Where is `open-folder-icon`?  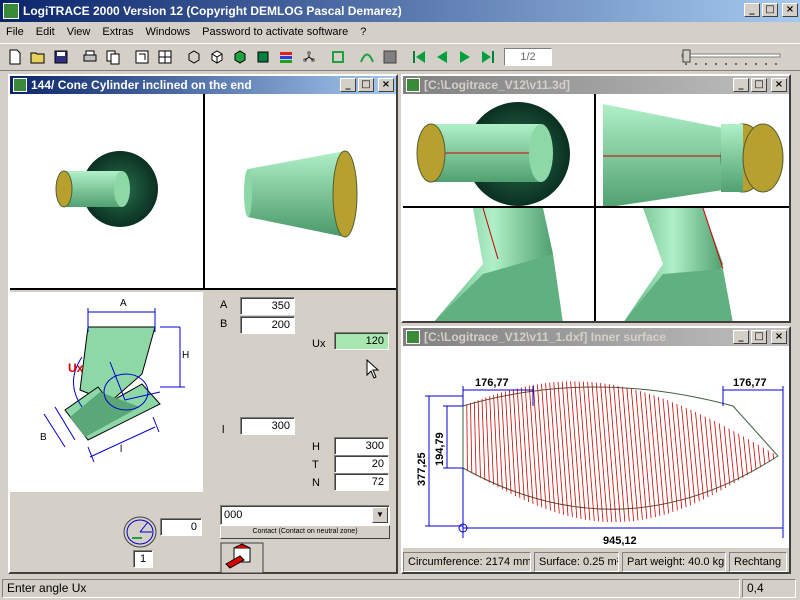 open-folder-icon is located at coordinates (38, 57).